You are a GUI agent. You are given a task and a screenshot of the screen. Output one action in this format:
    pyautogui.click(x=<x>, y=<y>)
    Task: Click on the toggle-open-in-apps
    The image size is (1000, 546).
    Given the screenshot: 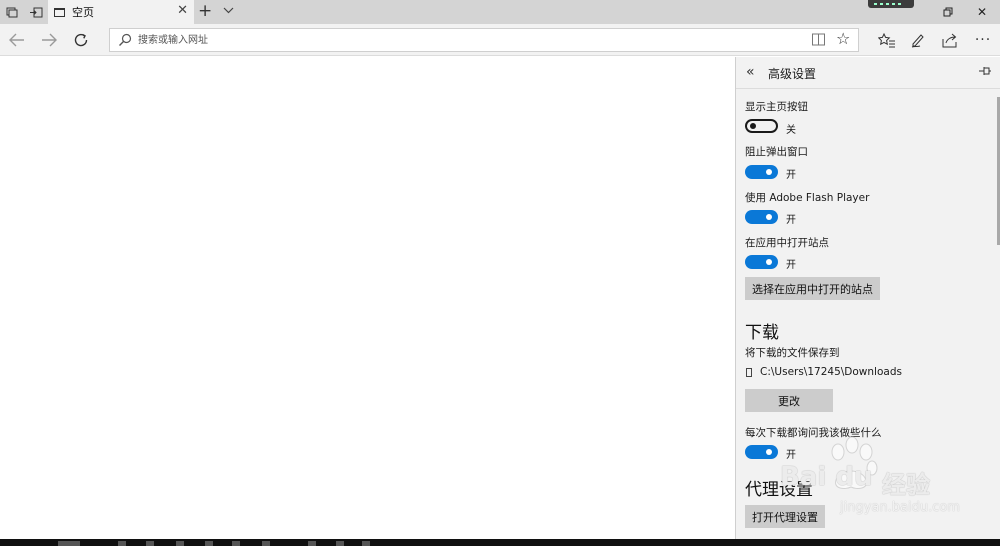 What is the action you would take?
    pyautogui.click(x=761, y=262)
    